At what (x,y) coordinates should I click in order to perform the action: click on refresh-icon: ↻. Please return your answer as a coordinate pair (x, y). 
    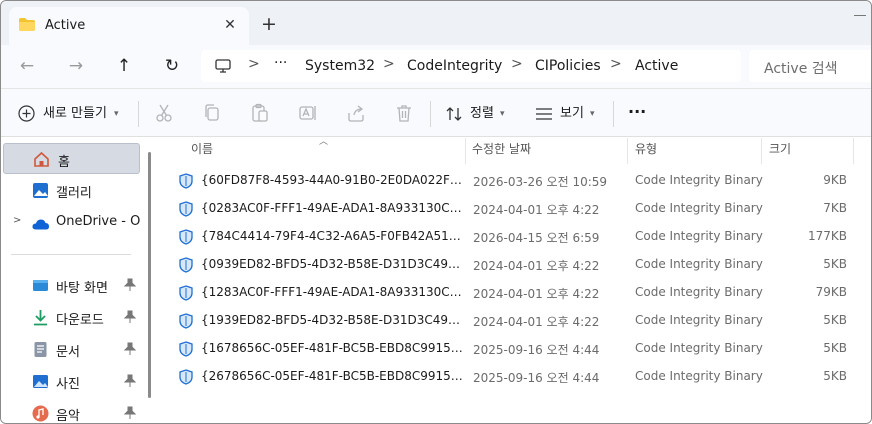
    Looking at the image, I should click on (172, 66).